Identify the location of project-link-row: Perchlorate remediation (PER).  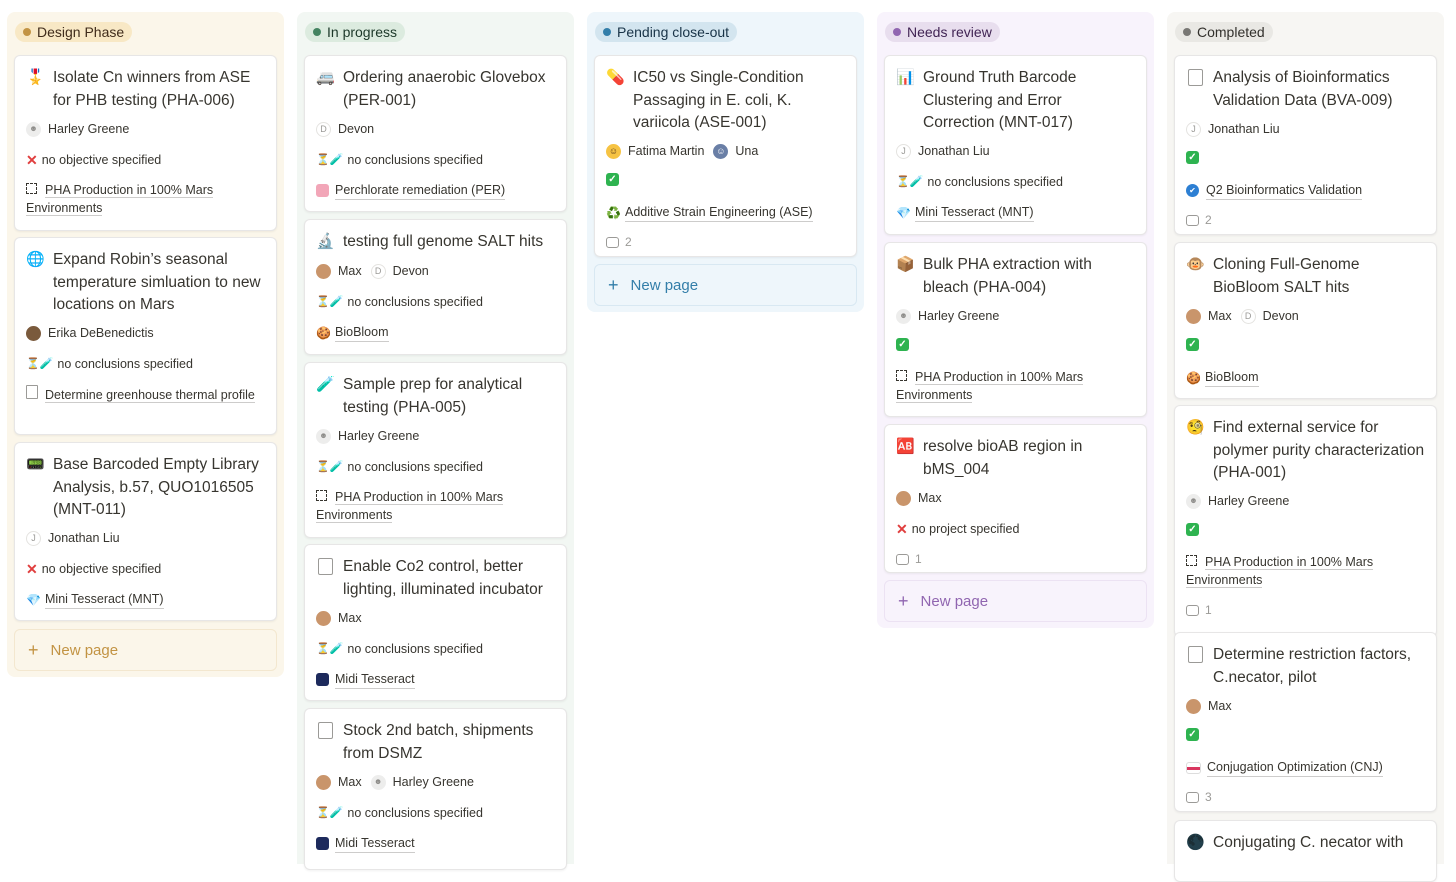
(437, 190).